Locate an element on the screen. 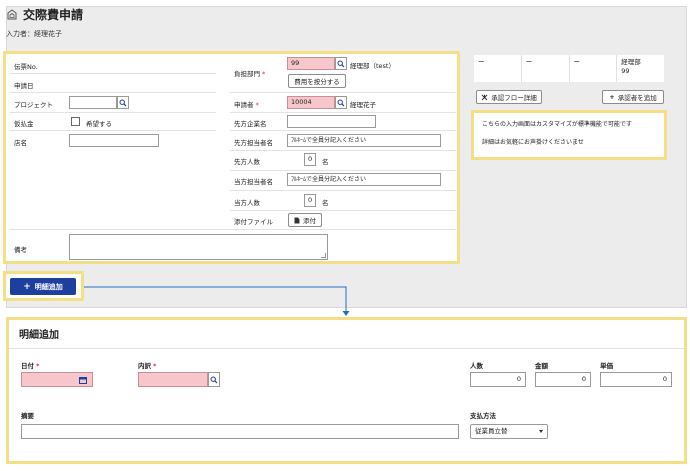  breakdown-input is located at coordinates (173, 379).